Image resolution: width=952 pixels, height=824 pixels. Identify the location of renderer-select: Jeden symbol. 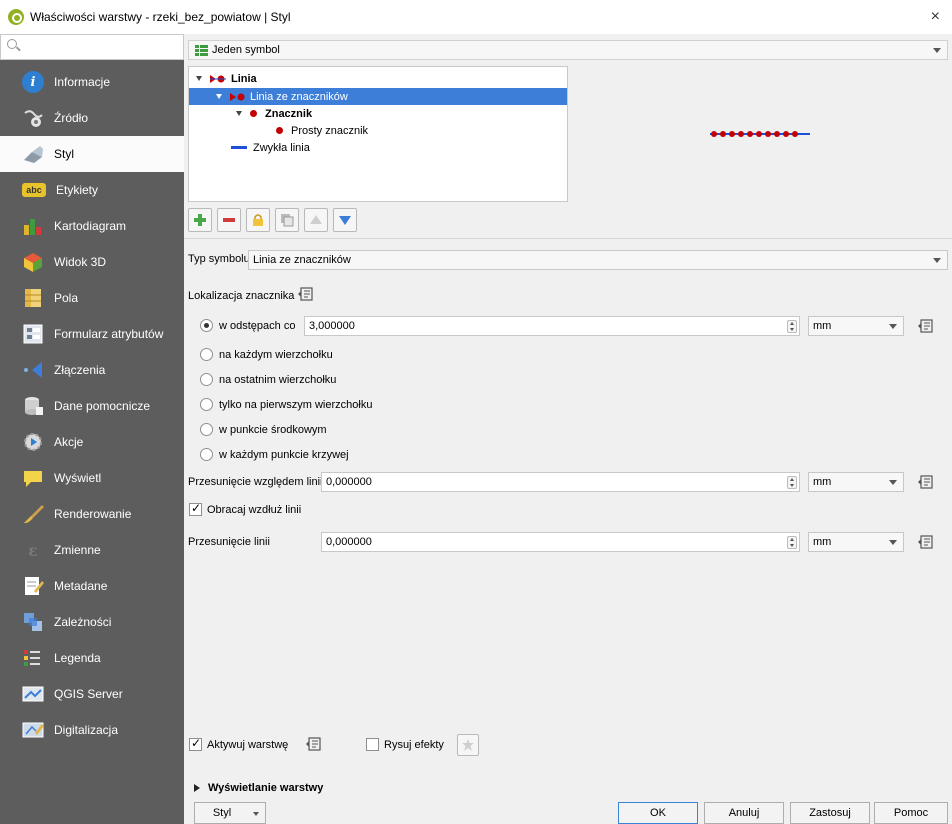
(568, 50).